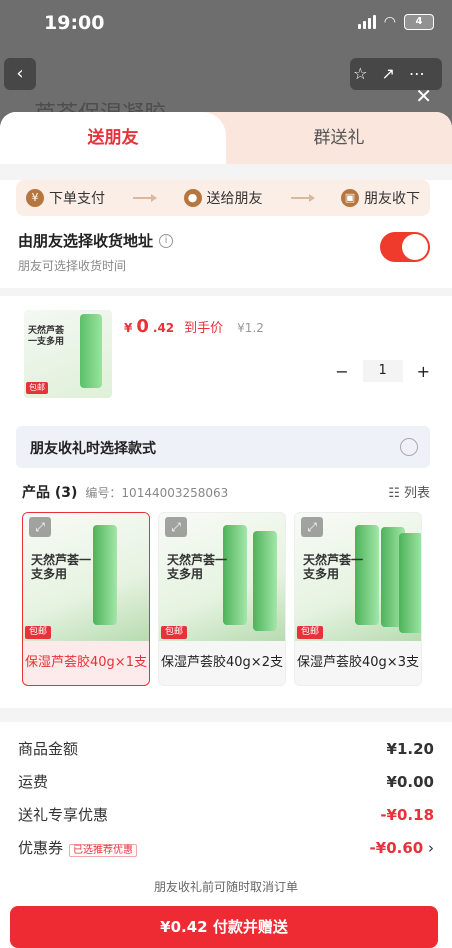 This screenshot has height=948, width=452. Describe the element at coordinates (142, 326) in the screenshot. I see `price-int: 0` at that location.